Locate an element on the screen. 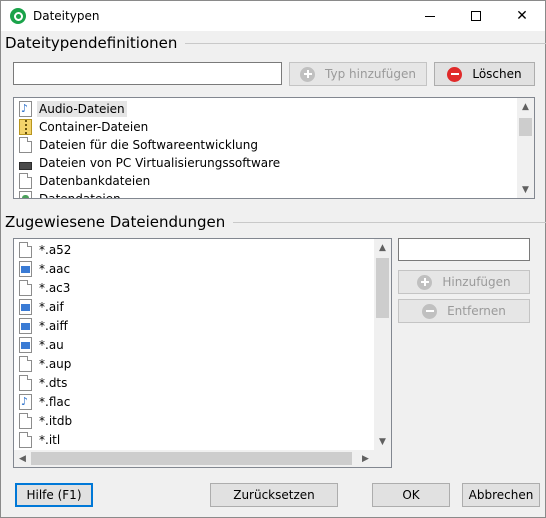  list-item: *.dts is located at coordinates (44, 383).